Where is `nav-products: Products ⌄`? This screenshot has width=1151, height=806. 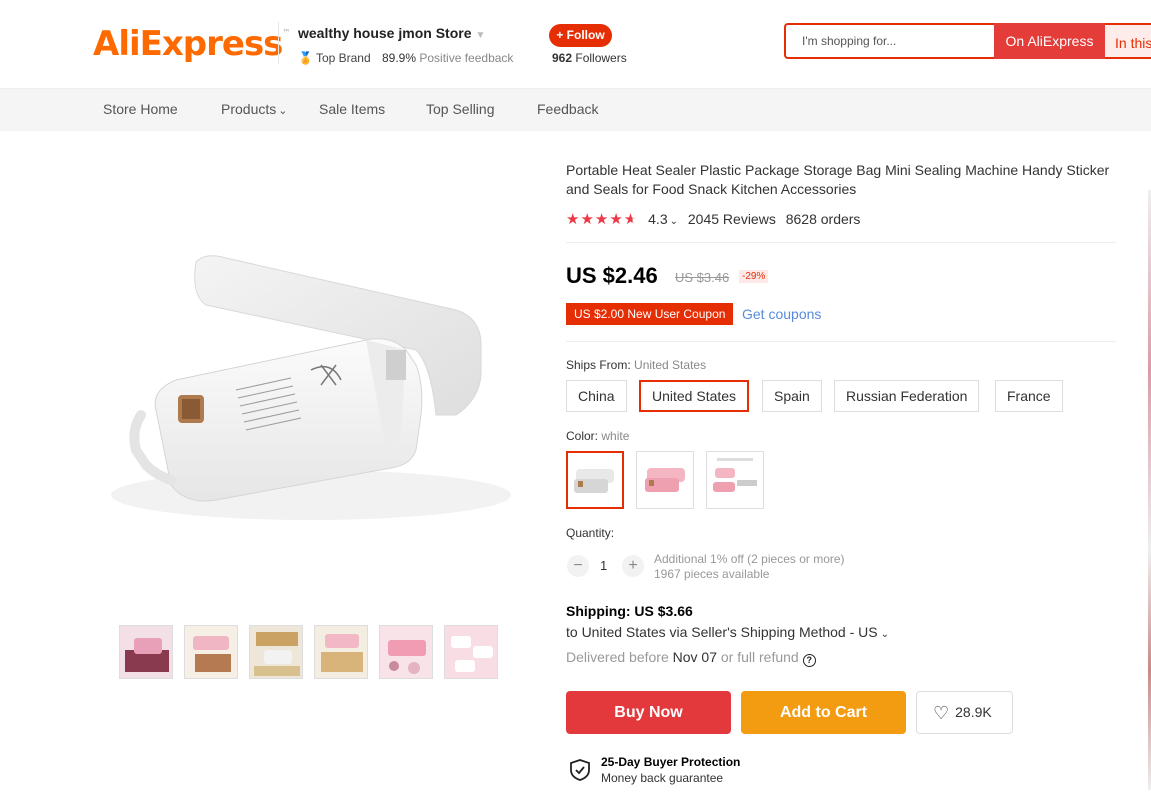
nav-products: Products ⌄ is located at coordinates (254, 109).